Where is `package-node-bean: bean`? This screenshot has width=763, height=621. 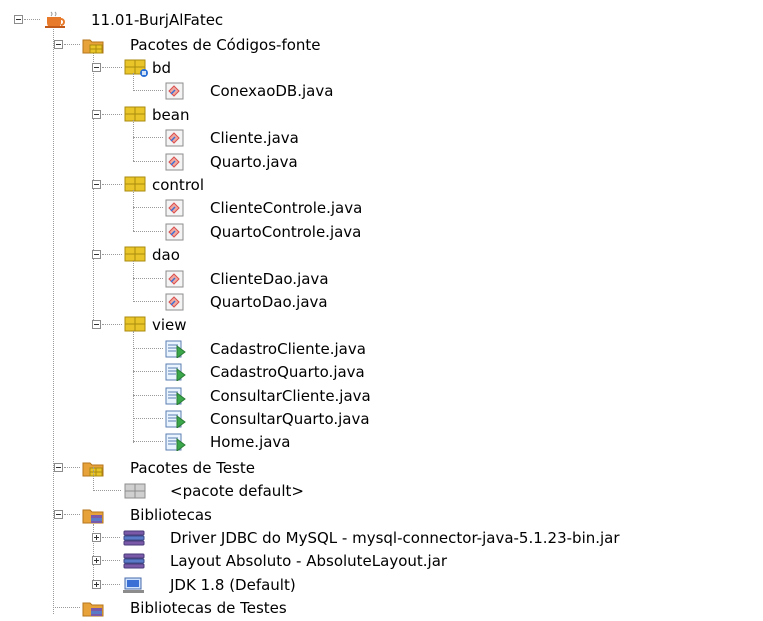 package-node-bean: bean is located at coordinates (381, 114).